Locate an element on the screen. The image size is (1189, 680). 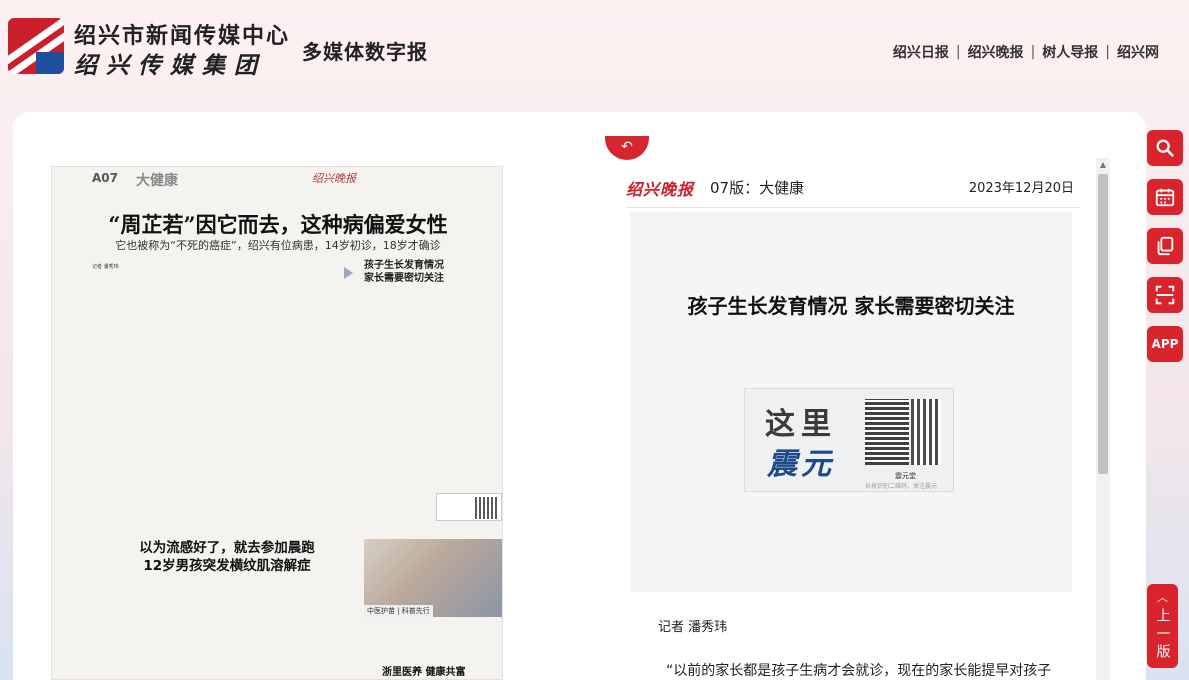
banner-text-2: 震元 is located at coordinates (801, 464).